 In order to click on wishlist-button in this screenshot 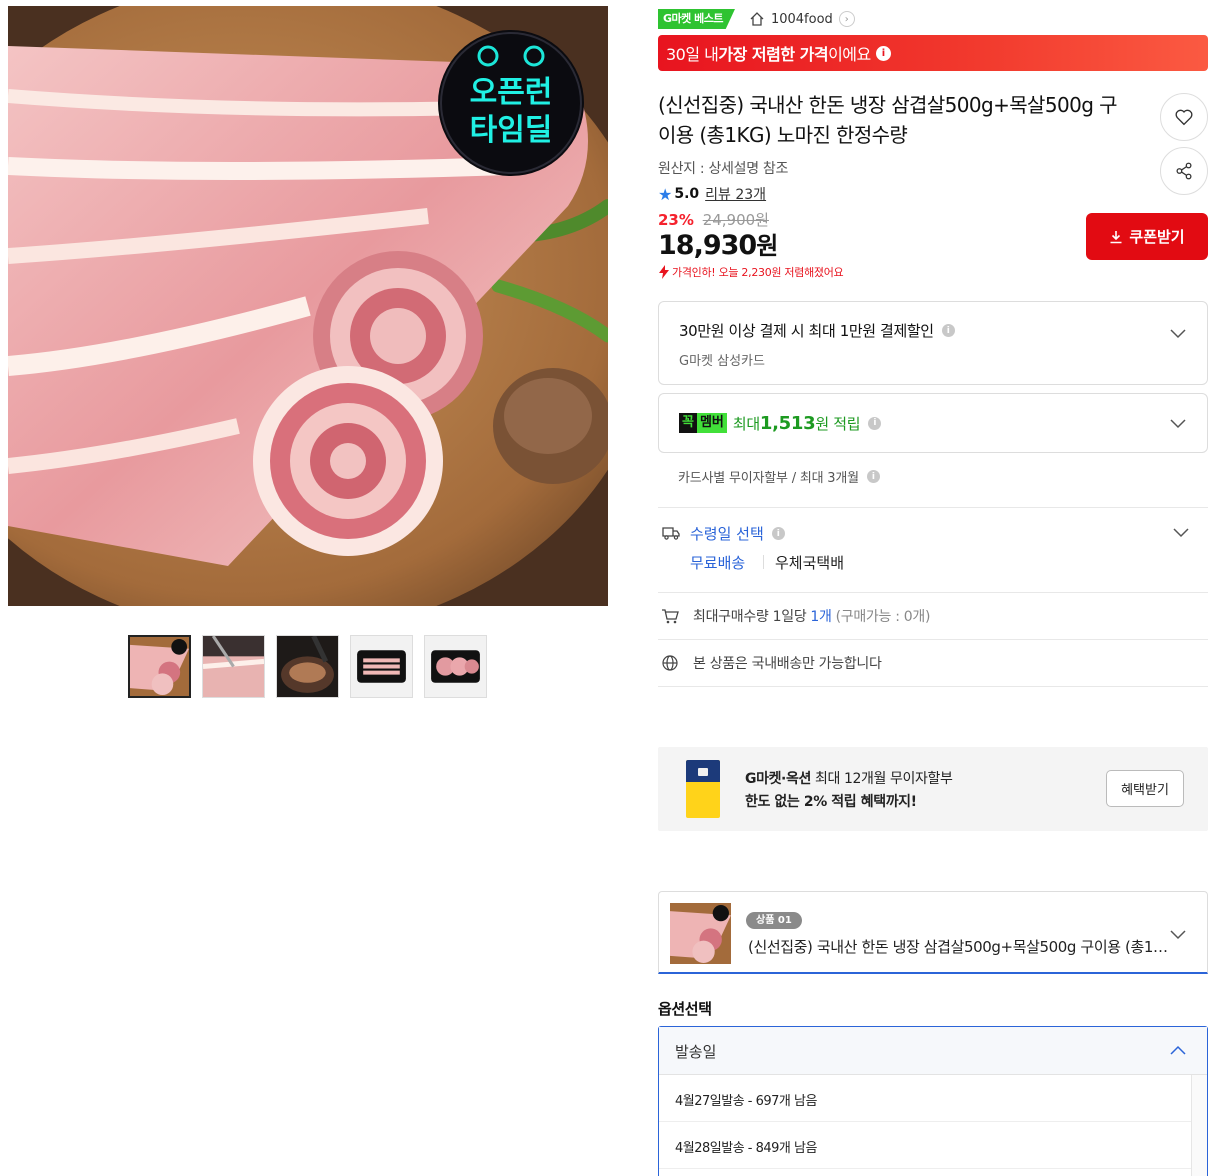, I will do `click(1184, 117)`.